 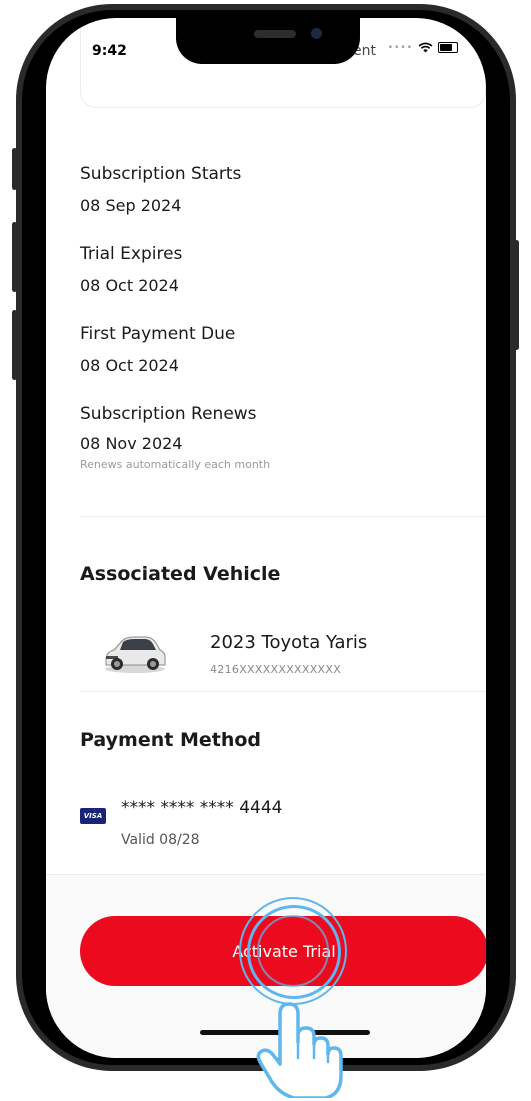 What do you see at coordinates (316, 33) in the screenshot?
I see `front-camera` at bounding box center [316, 33].